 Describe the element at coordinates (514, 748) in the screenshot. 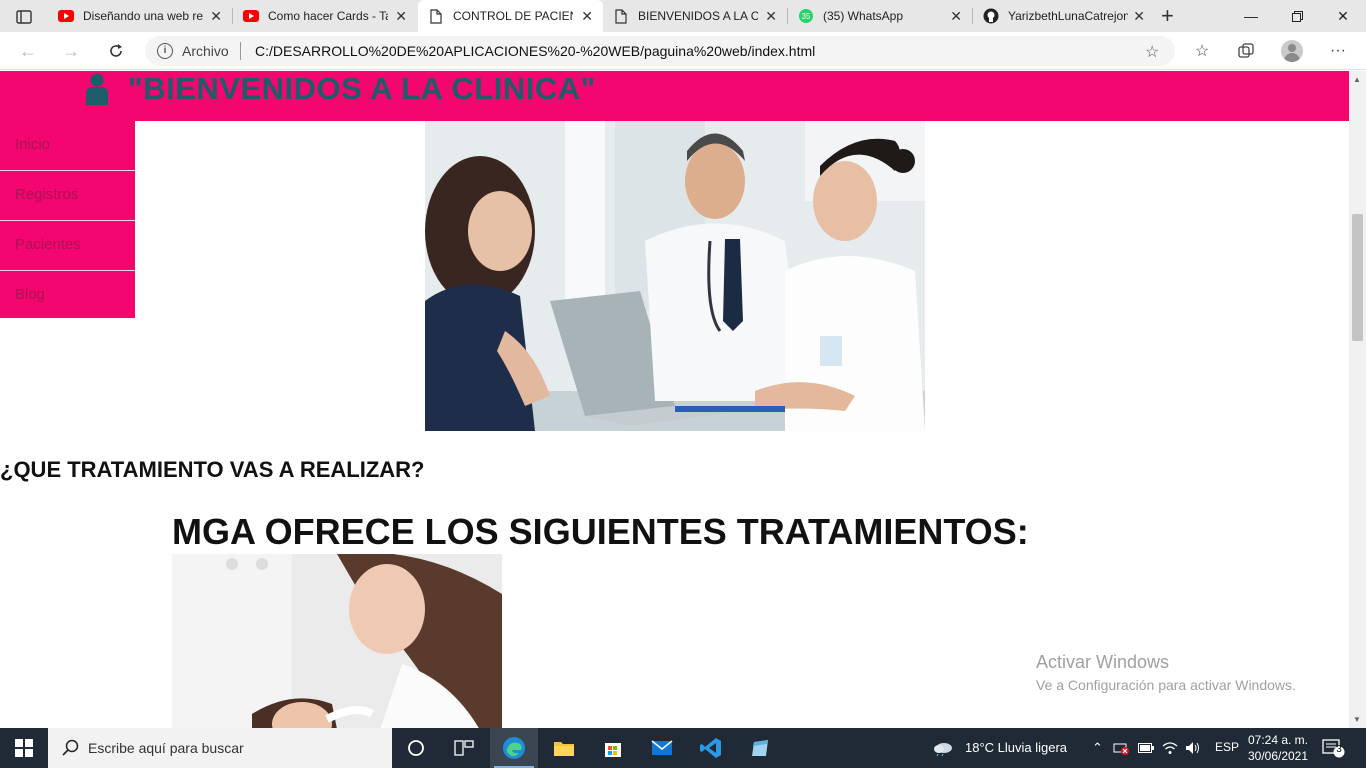

I see `edge-browser-icon` at that location.